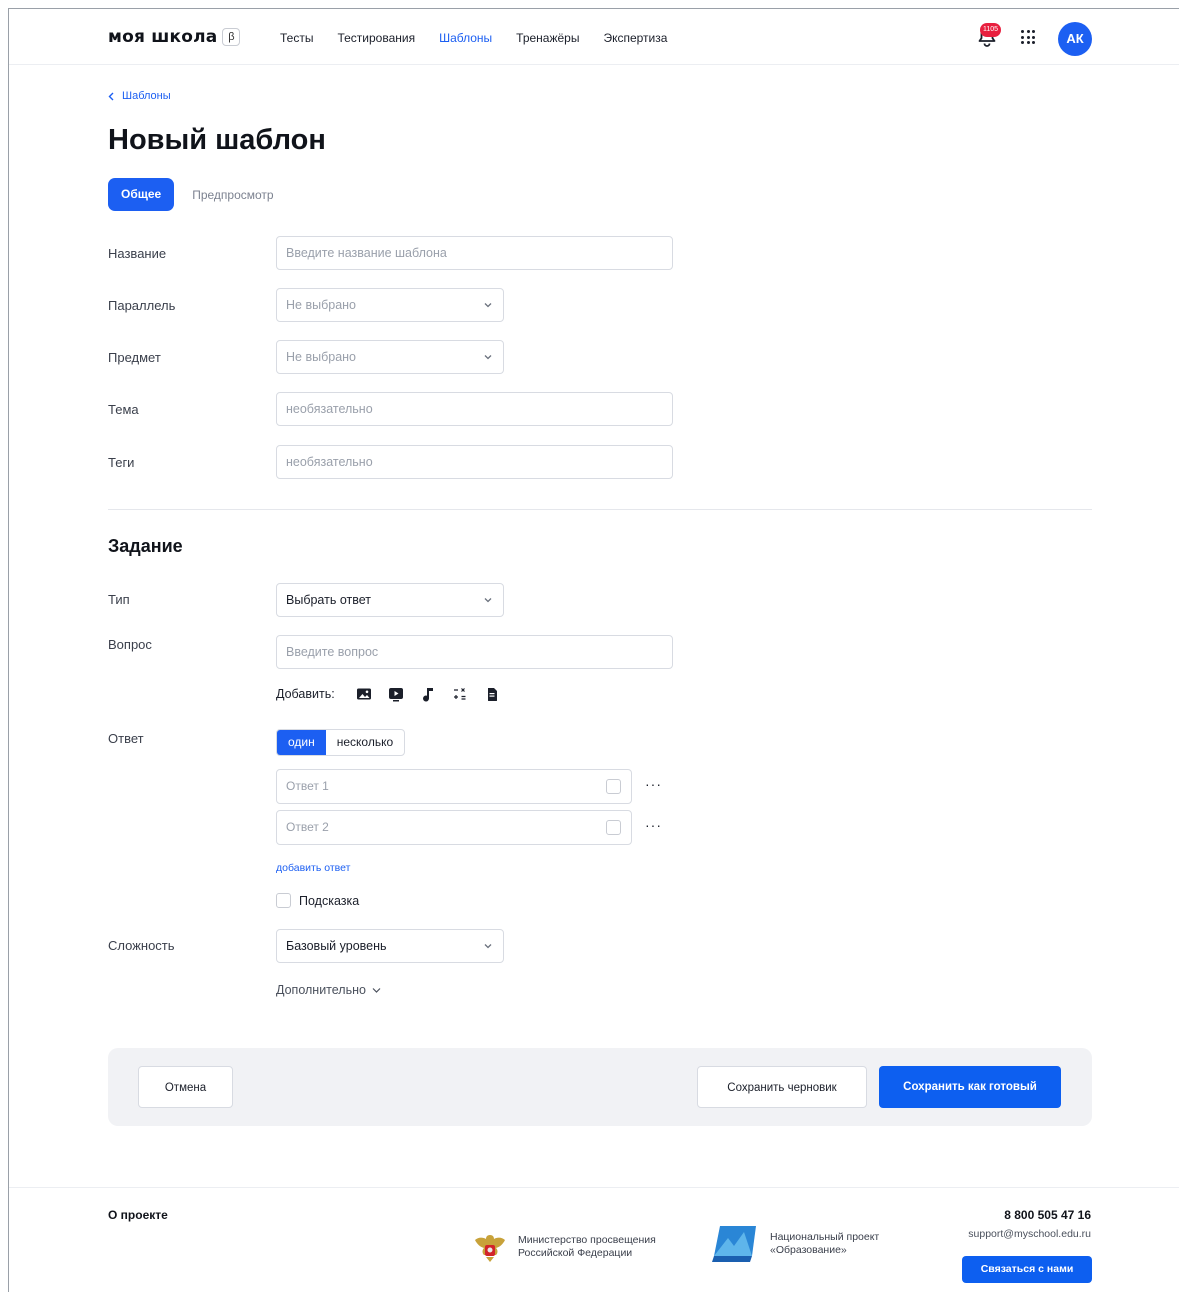 This screenshot has height=1292, width=1179. What do you see at coordinates (146, 96) in the screenshot?
I see `breadcrumb-label: Шаблоны` at bounding box center [146, 96].